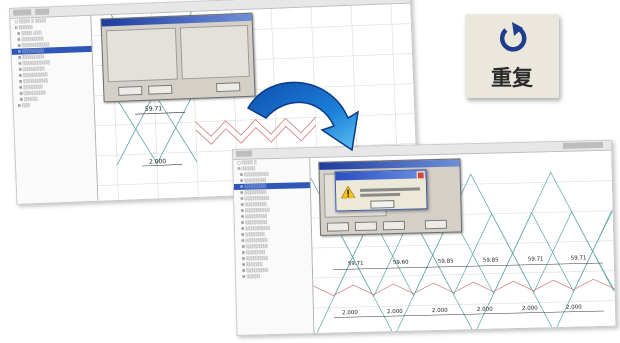 The image size is (620, 343). What do you see at coordinates (512, 56) in the screenshot?
I see `redo-button: 重复` at bounding box center [512, 56].